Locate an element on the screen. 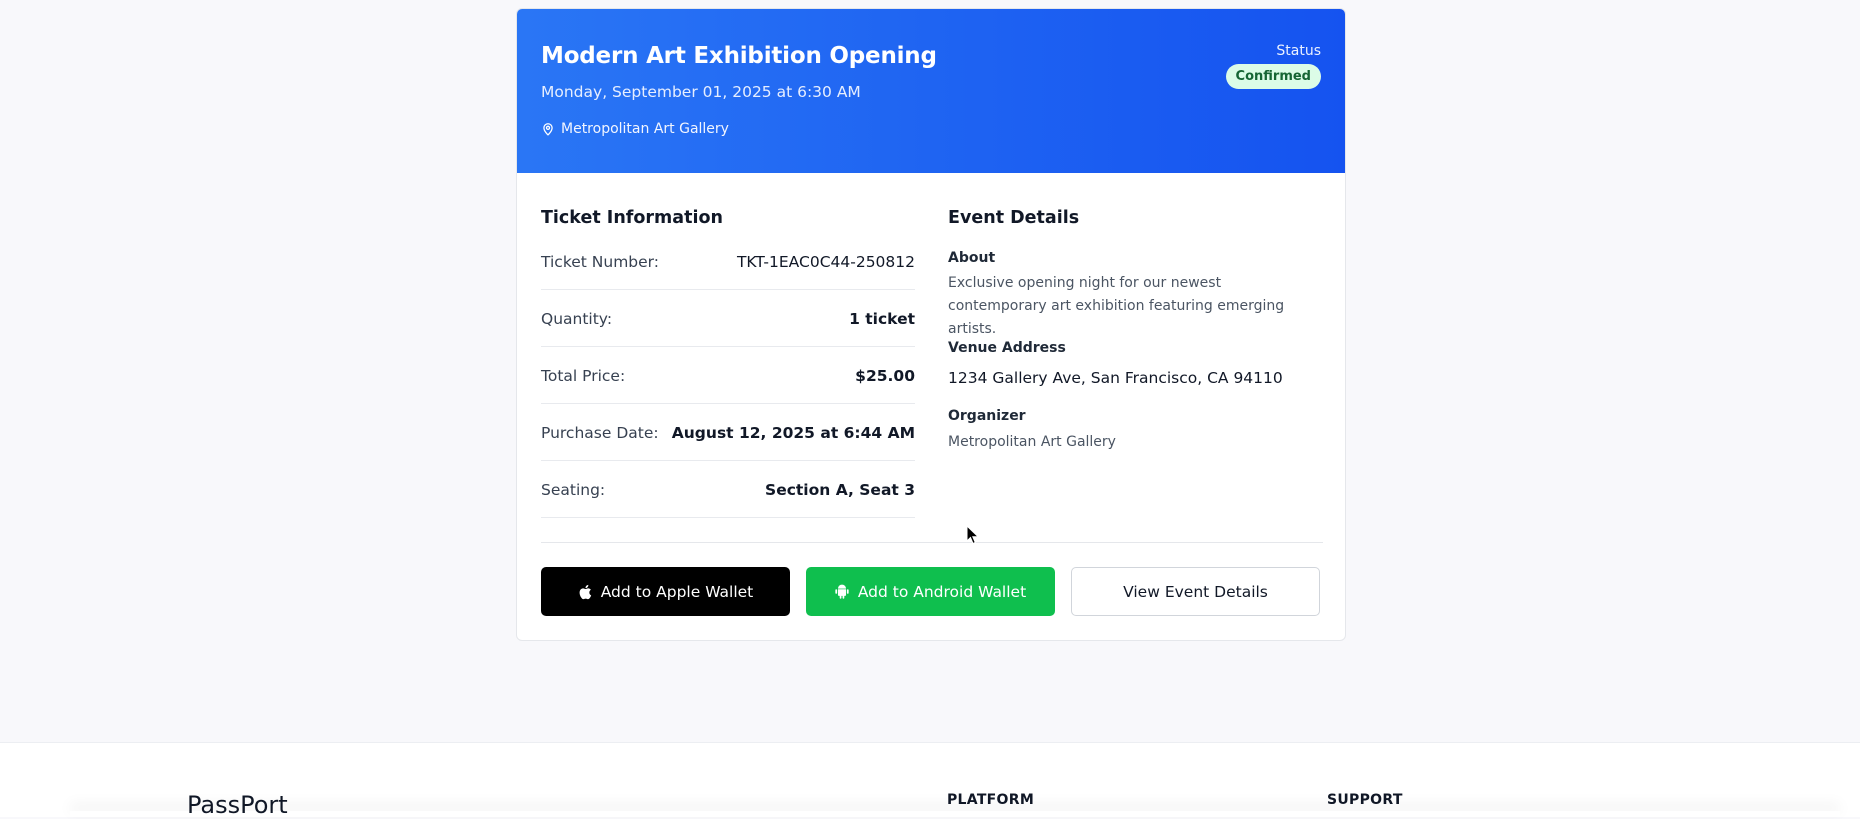 The image size is (1860, 819). footer-support-heading: SUPPORT is located at coordinates (1365, 800).